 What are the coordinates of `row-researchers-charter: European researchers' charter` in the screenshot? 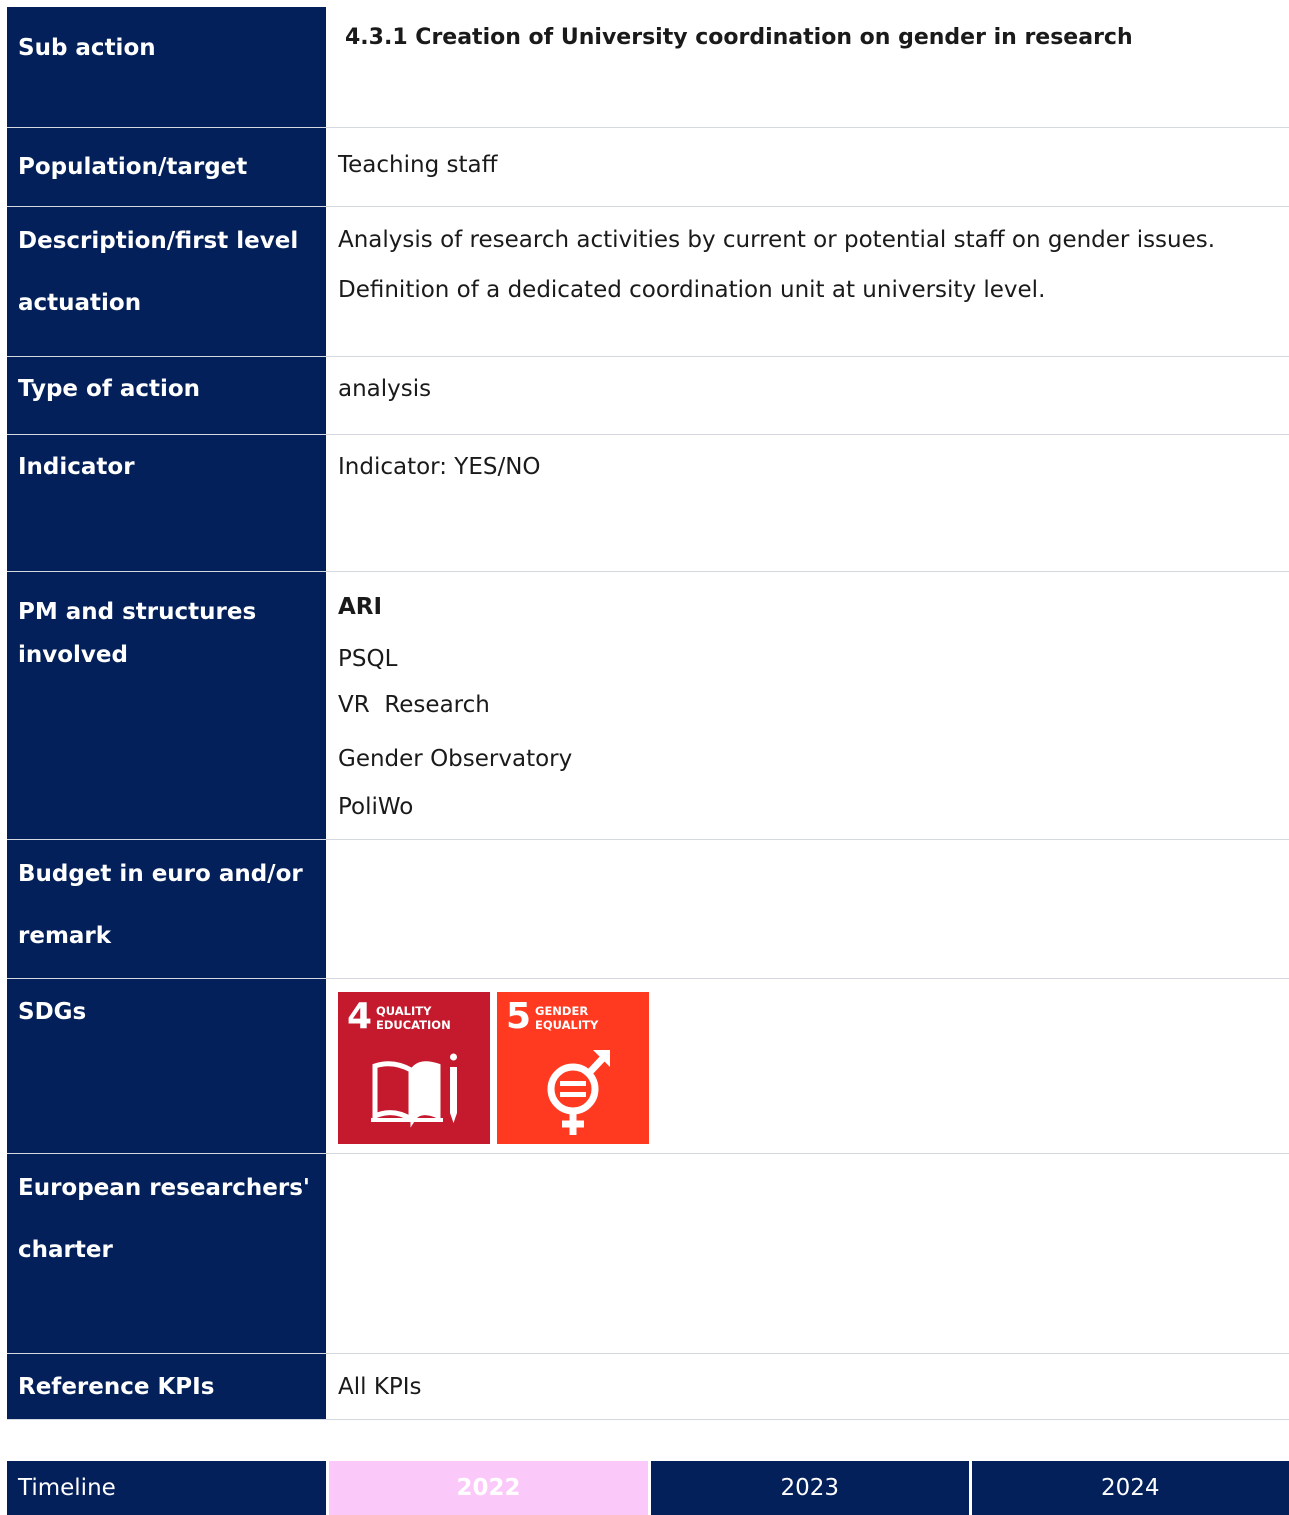 It's located at (648, 1254).